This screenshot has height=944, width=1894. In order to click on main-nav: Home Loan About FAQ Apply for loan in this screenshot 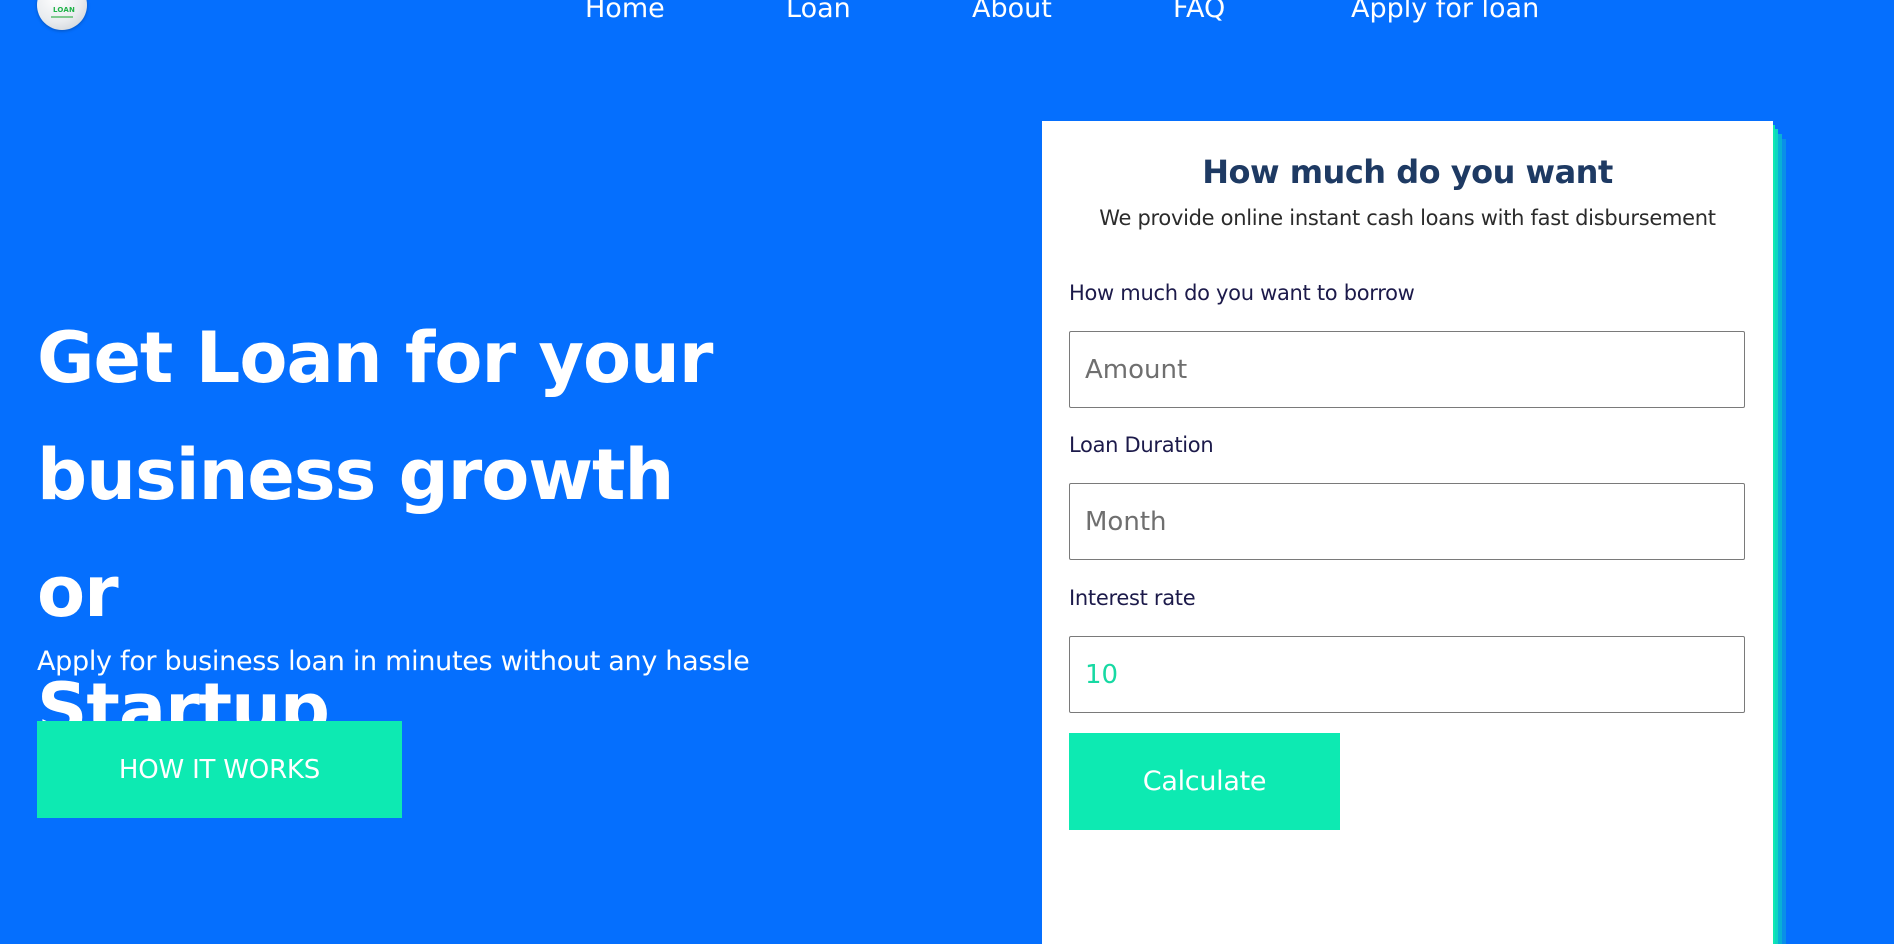, I will do `click(947, 13)`.